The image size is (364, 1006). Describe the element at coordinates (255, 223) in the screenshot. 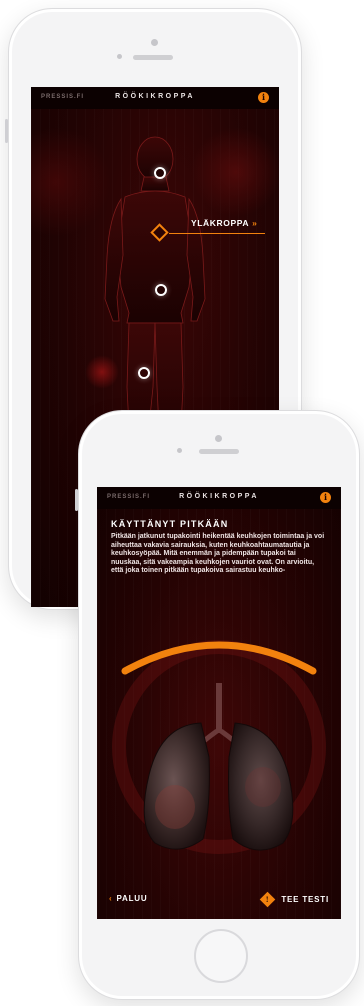

I see `double-chevron-right-icon: »` at that location.